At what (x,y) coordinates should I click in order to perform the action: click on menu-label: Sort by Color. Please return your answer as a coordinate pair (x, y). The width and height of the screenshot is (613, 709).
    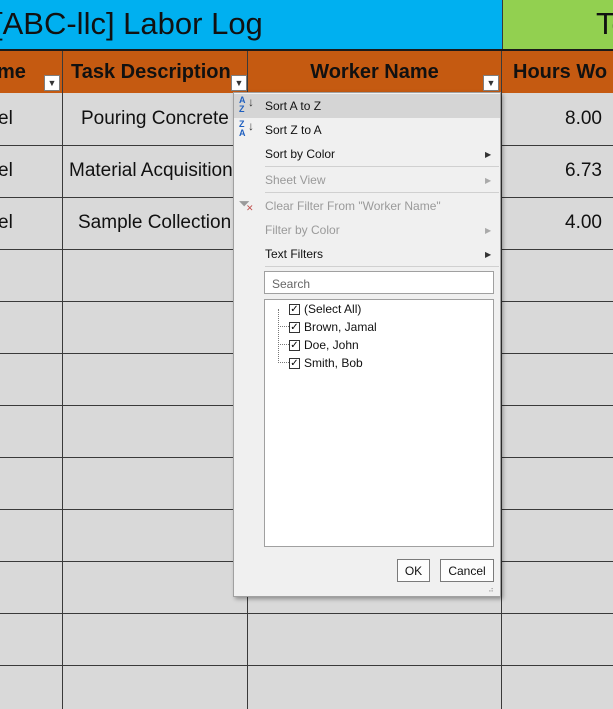
    Looking at the image, I should click on (300, 154).